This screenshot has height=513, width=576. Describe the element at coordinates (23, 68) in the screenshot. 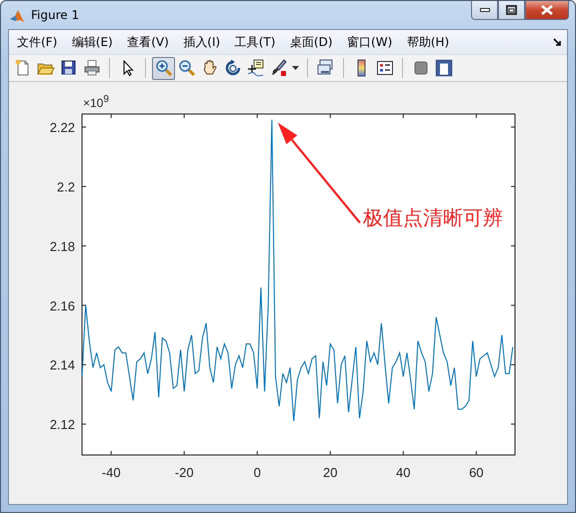

I see `new-file-icon` at that location.